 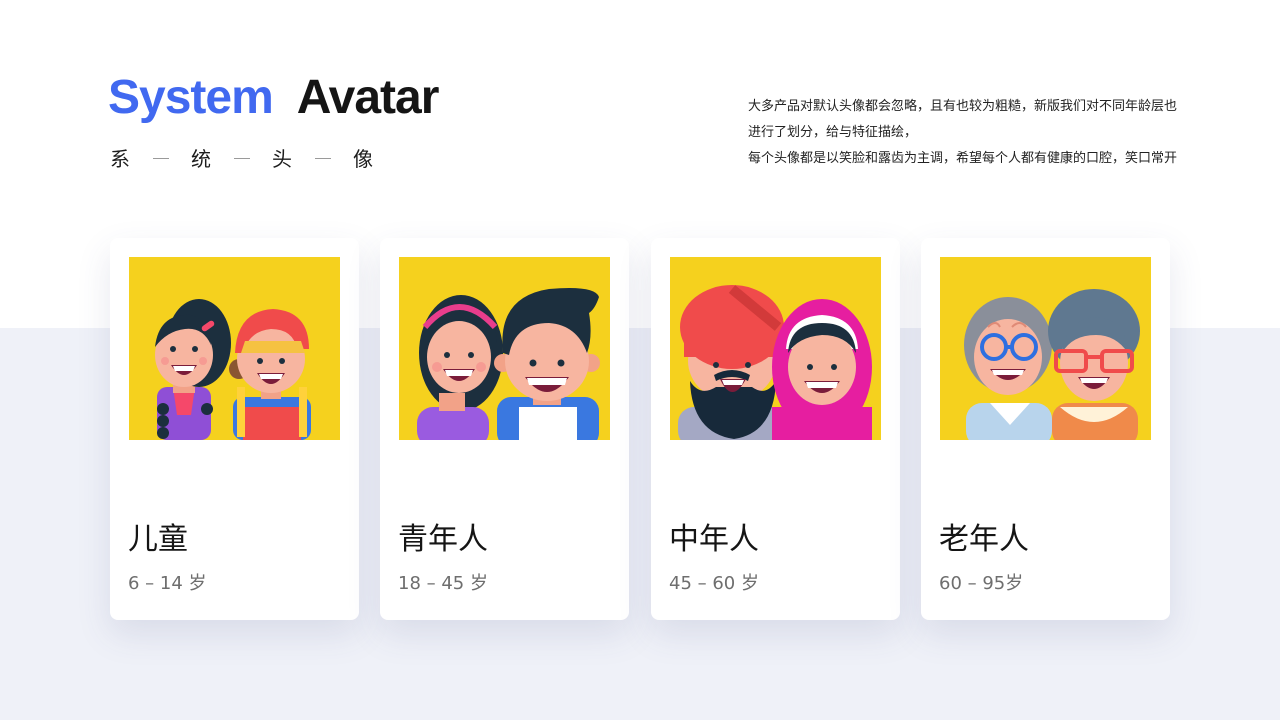 I want to click on children-avatar-illustration, so click(x=234, y=348).